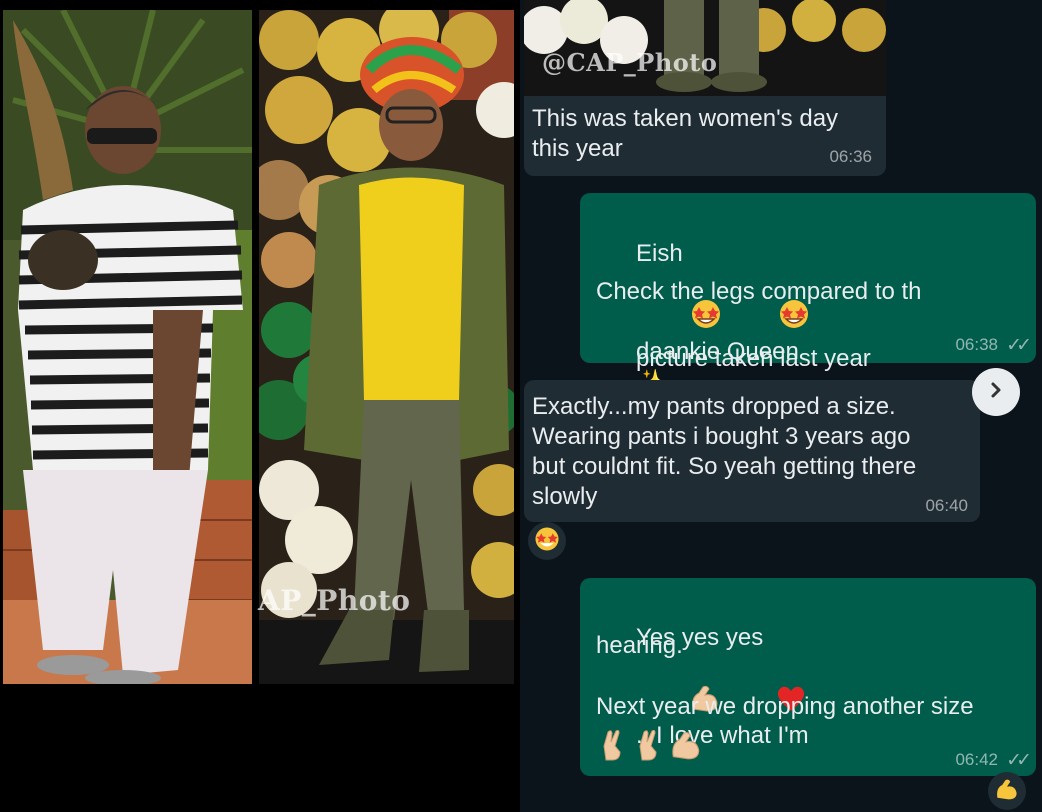  Describe the element at coordinates (759, 291) in the screenshot. I see `message-text: Check the legs compared to th` at that location.